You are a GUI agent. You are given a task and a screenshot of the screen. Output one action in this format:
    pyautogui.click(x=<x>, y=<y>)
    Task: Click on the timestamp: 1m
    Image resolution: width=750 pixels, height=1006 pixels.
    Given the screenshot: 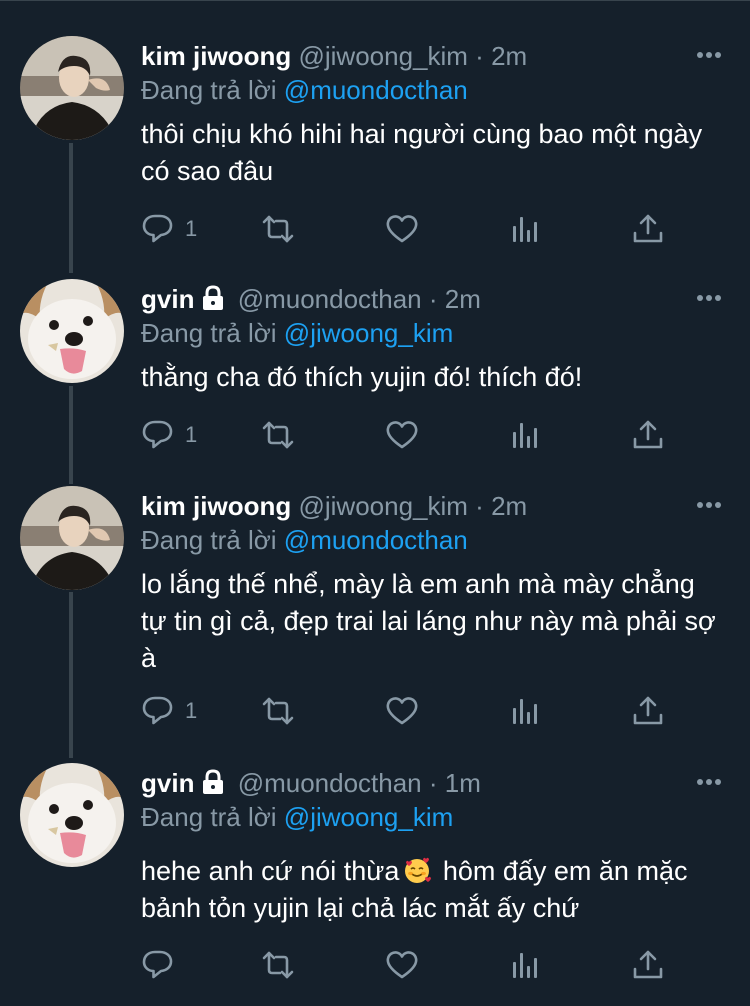 What is the action you would take?
    pyautogui.click(x=463, y=783)
    